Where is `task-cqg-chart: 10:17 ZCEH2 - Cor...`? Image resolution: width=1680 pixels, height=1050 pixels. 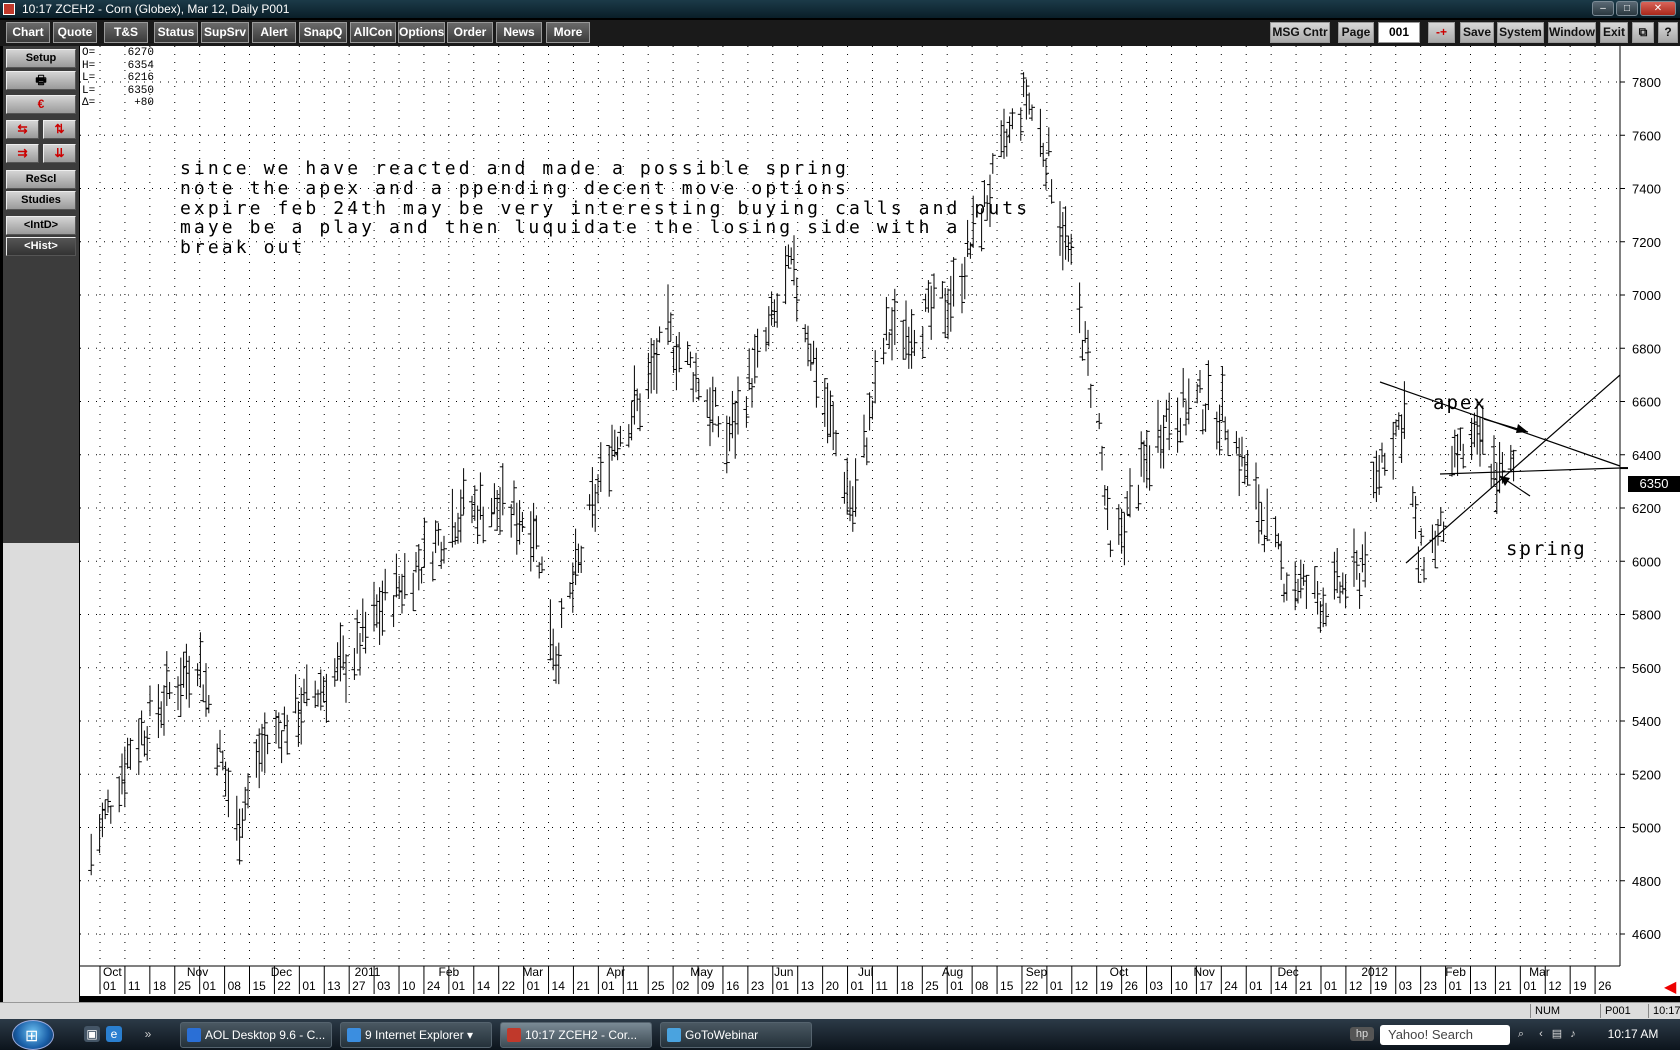
task-cqg-chart: 10:17 ZCEH2 - Cor... is located at coordinates (576, 1035).